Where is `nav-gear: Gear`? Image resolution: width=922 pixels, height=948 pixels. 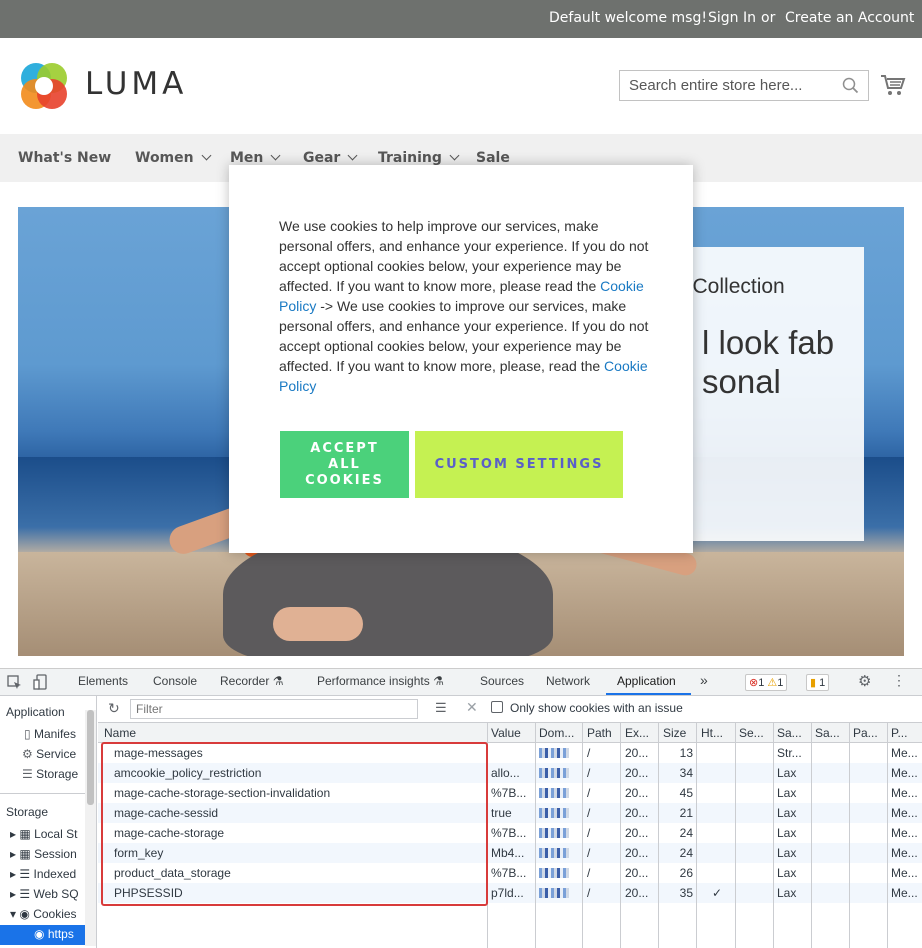 nav-gear: Gear is located at coordinates (330, 158).